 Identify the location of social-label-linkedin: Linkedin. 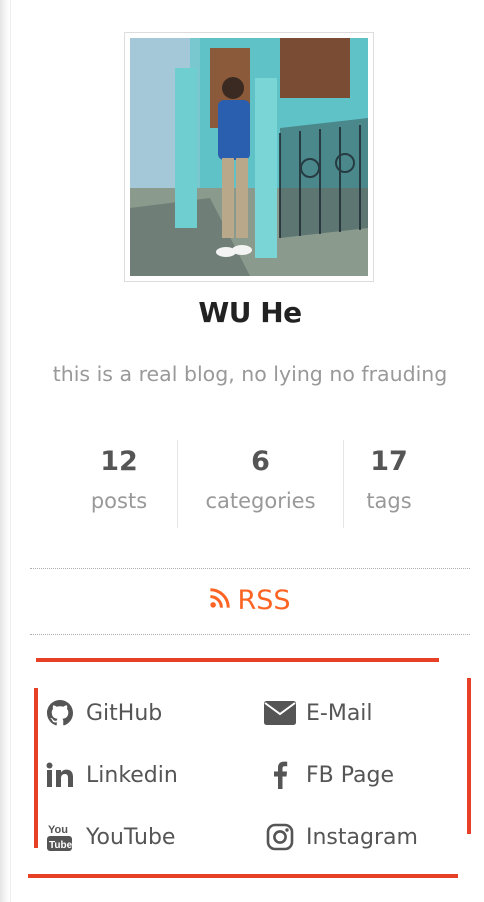
(132, 775).